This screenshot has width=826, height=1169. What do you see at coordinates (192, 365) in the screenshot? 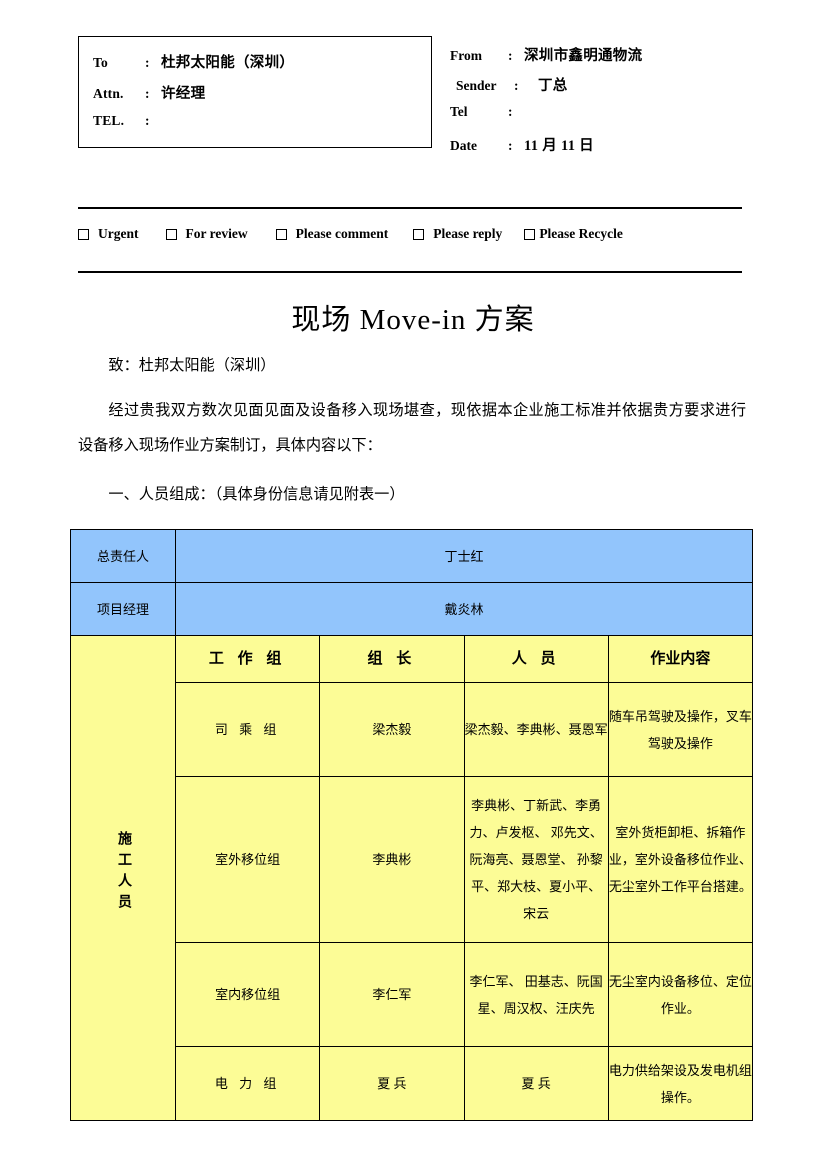
I see `salutation-line: 致：杜邦太阳能（深圳）` at bounding box center [192, 365].